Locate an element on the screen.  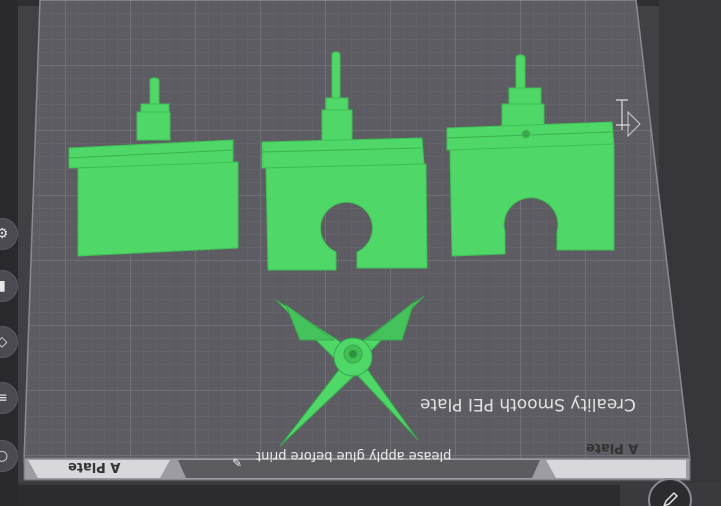
plate-brand-text: Creality Smooth PEI Plate is located at coordinates (528, 404).